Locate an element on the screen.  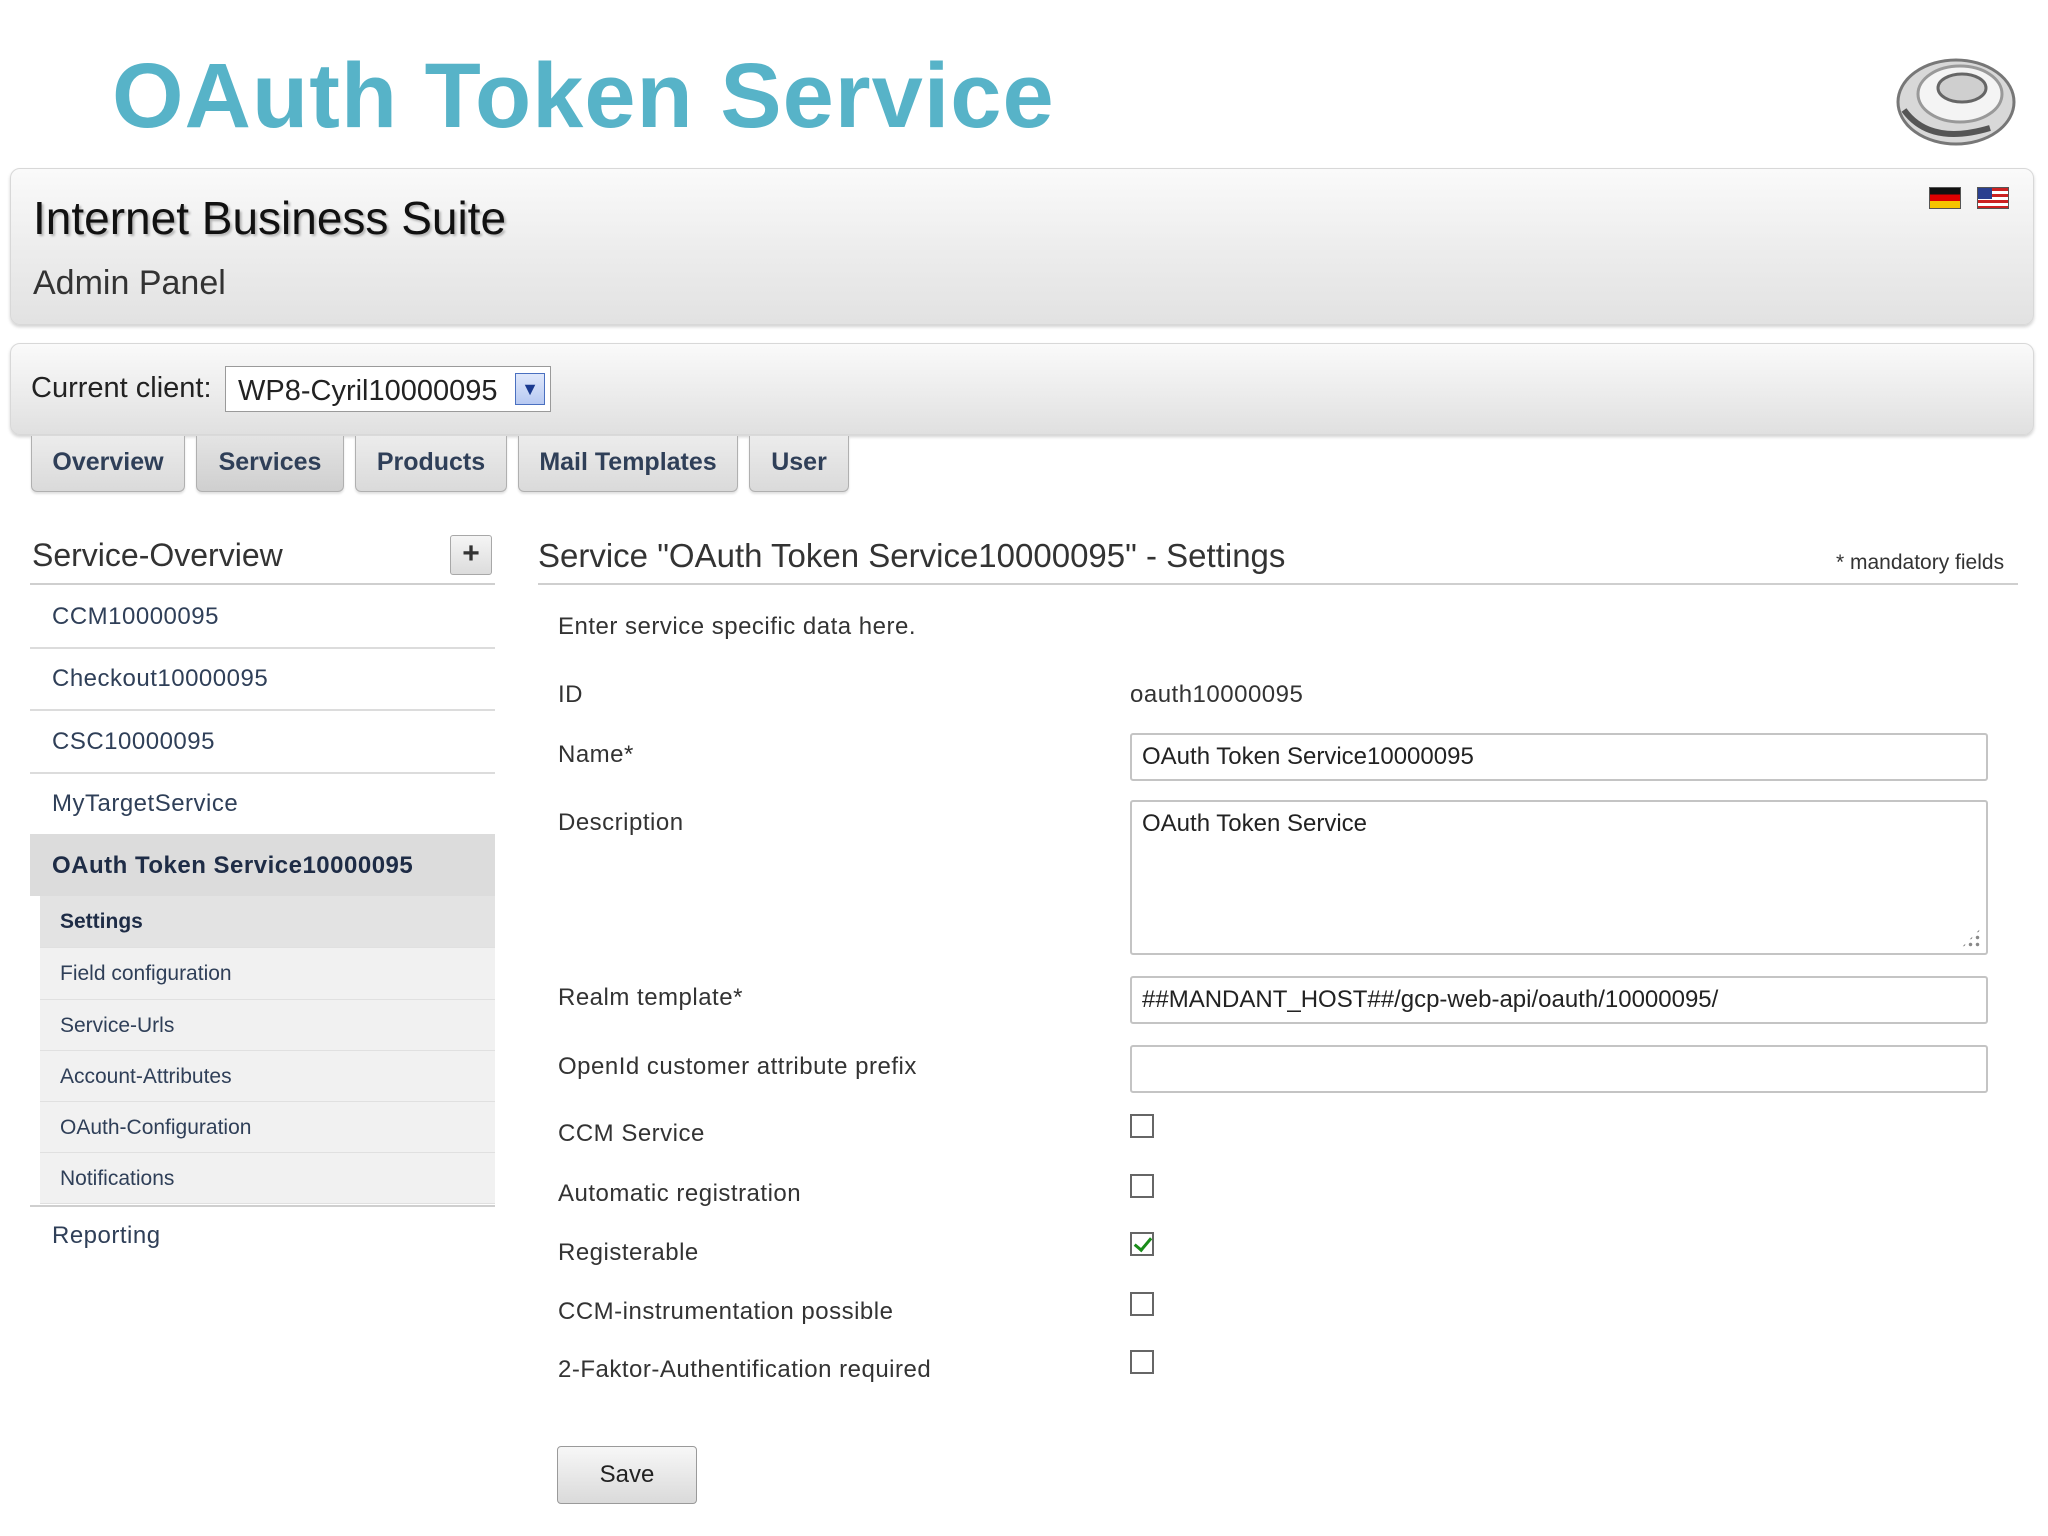
logo-icon is located at coordinates (1956, 102).